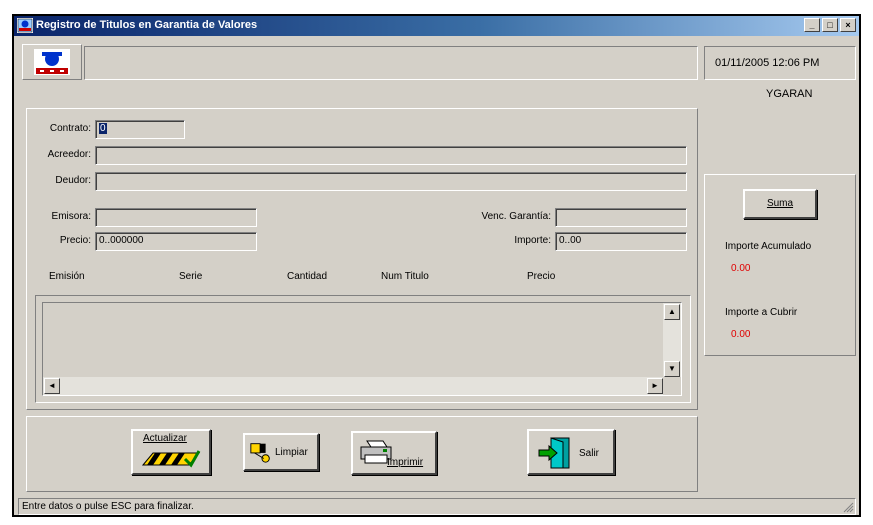  Describe the element at coordinates (70, 128) in the screenshot. I see `contrato-label: Contrato:` at that location.